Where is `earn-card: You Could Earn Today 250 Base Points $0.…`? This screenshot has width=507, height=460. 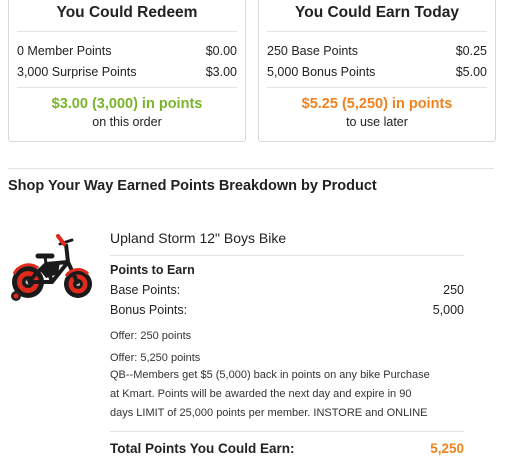
earn-card: You Could Earn Today 250 Base Points $0.… is located at coordinates (377, 71).